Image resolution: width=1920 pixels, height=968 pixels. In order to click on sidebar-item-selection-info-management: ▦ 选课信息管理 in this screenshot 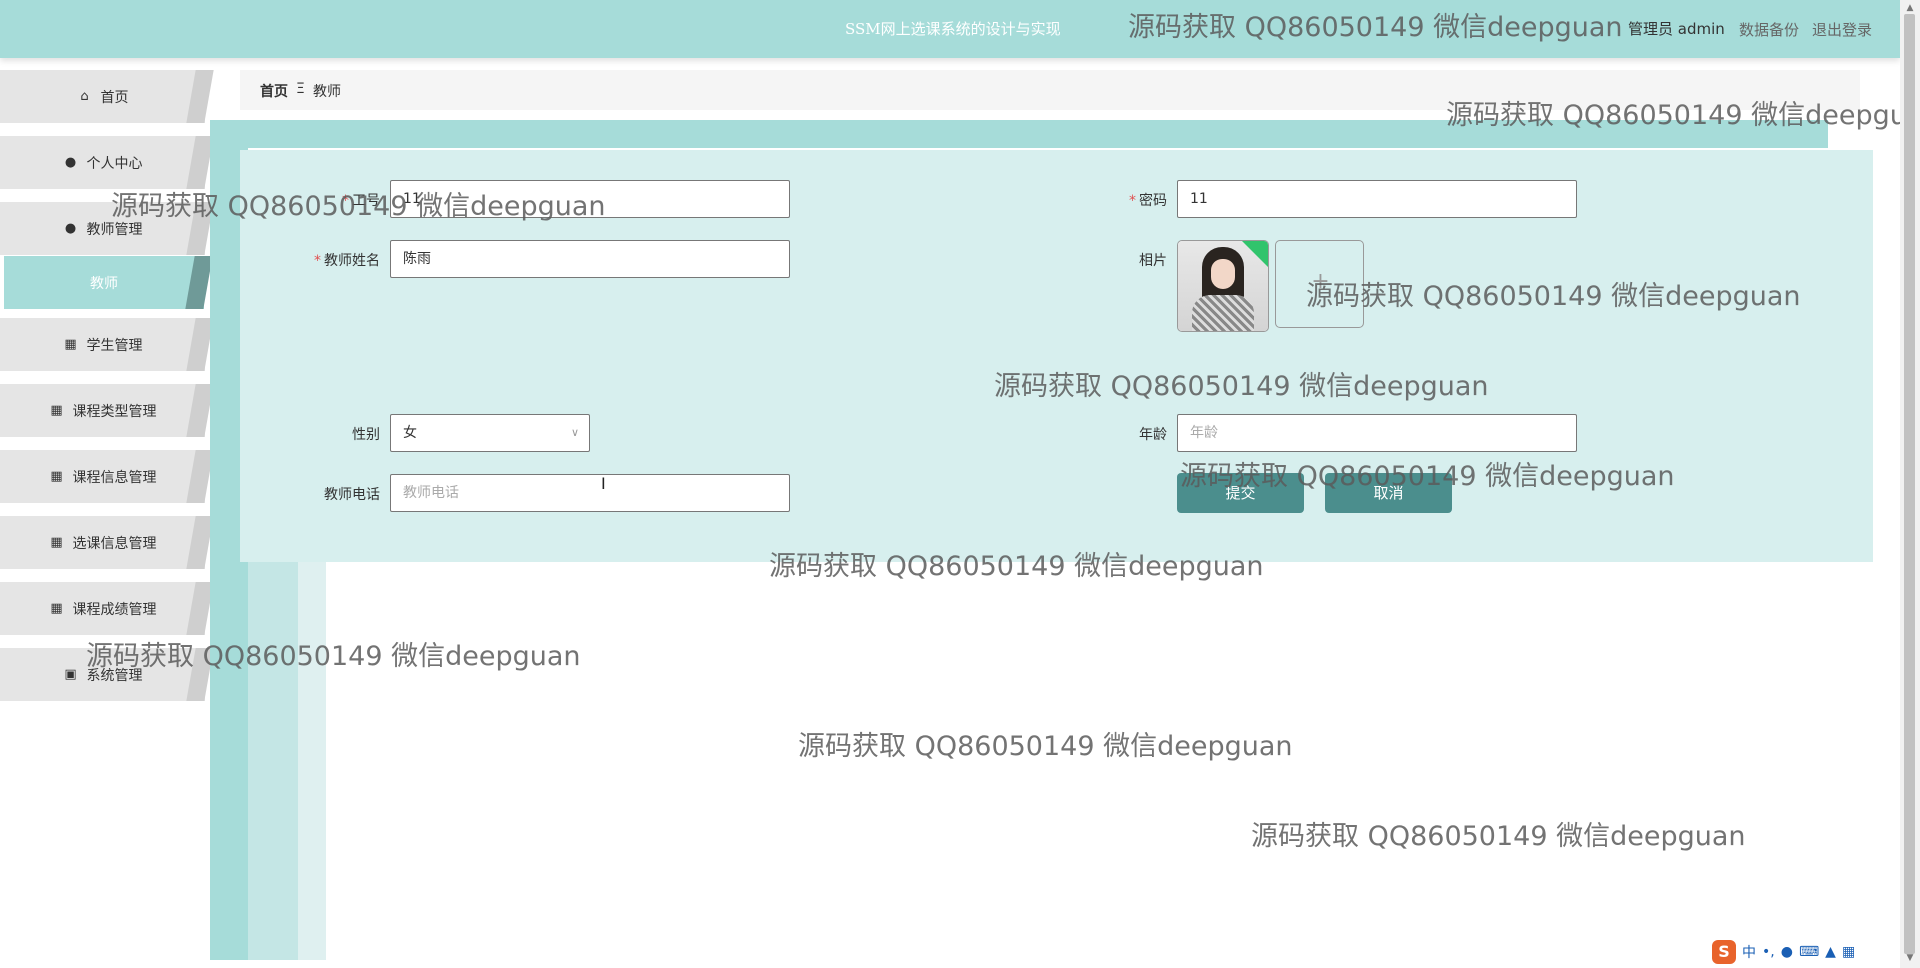, I will do `click(102, 542)`.